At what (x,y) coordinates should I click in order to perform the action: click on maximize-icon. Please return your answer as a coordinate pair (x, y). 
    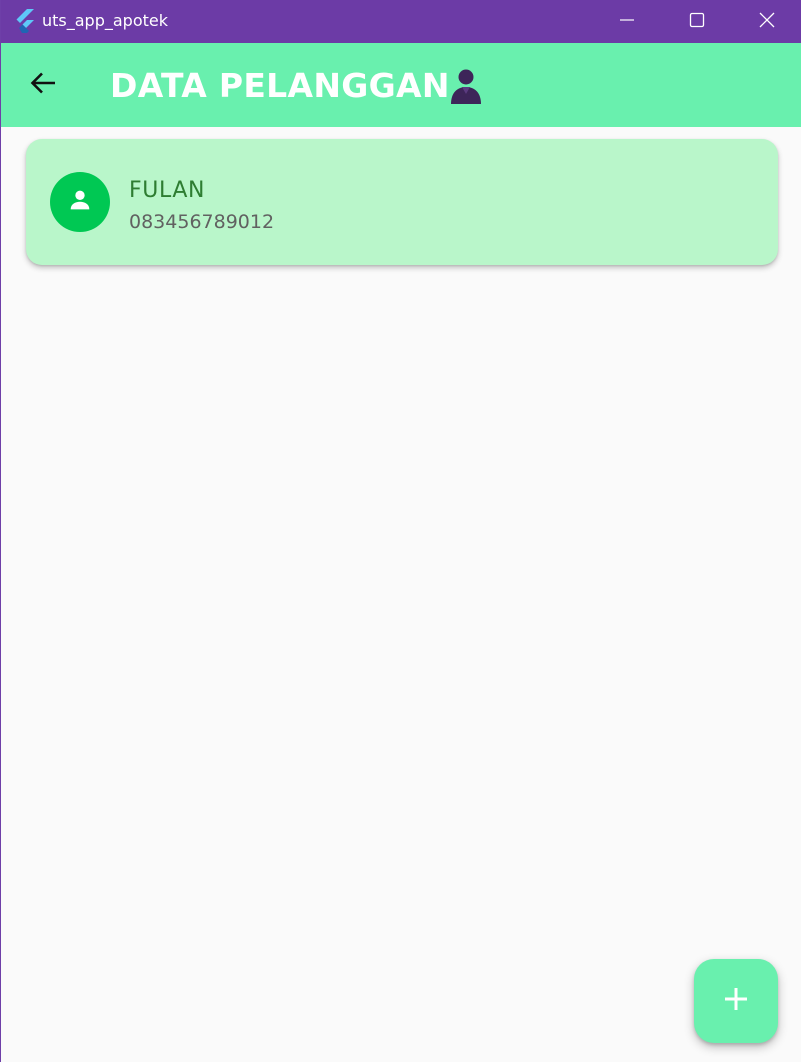
    Looking at the image, I should click on (697, 22).